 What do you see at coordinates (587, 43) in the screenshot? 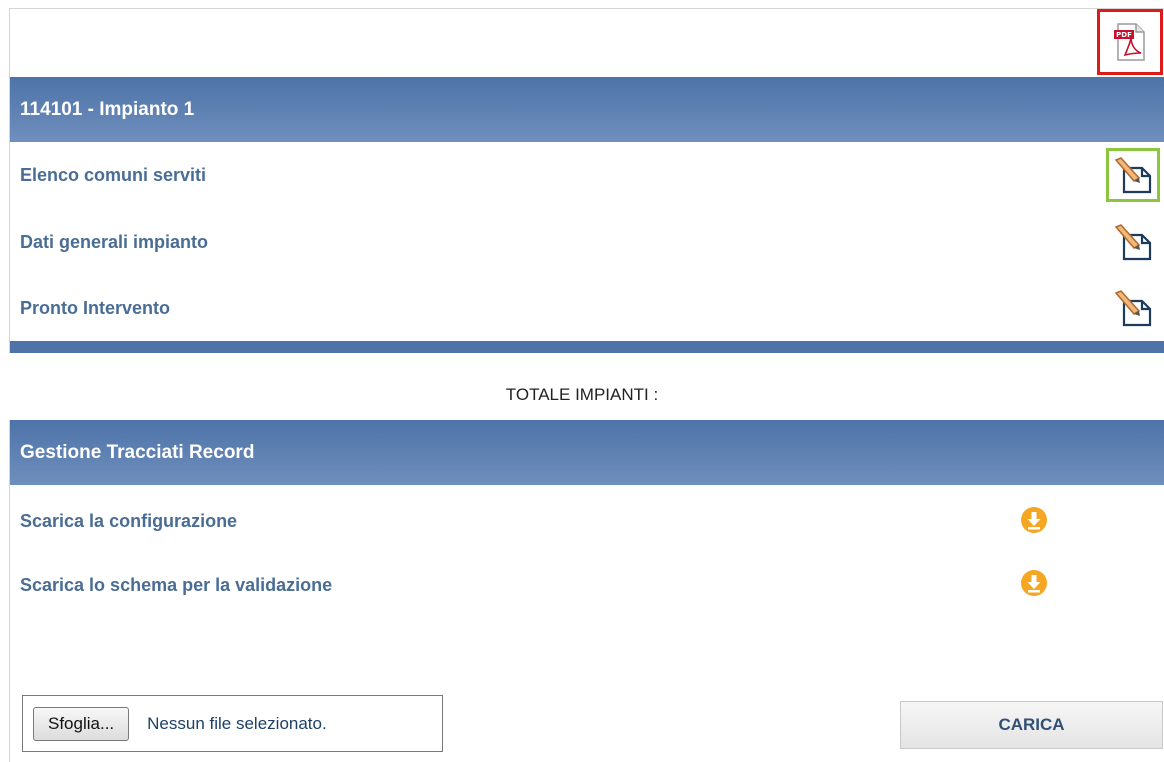
I see `toolbar-strip` at bounding box center [587, 43].